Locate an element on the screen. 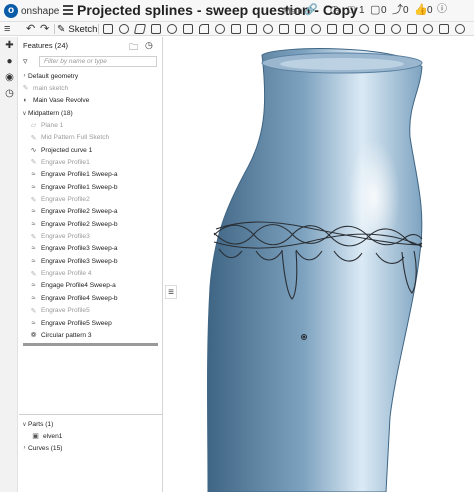 This screenshot has width=474, height=492. feature-item: › Default geometry is located at coordinates (91, 76).